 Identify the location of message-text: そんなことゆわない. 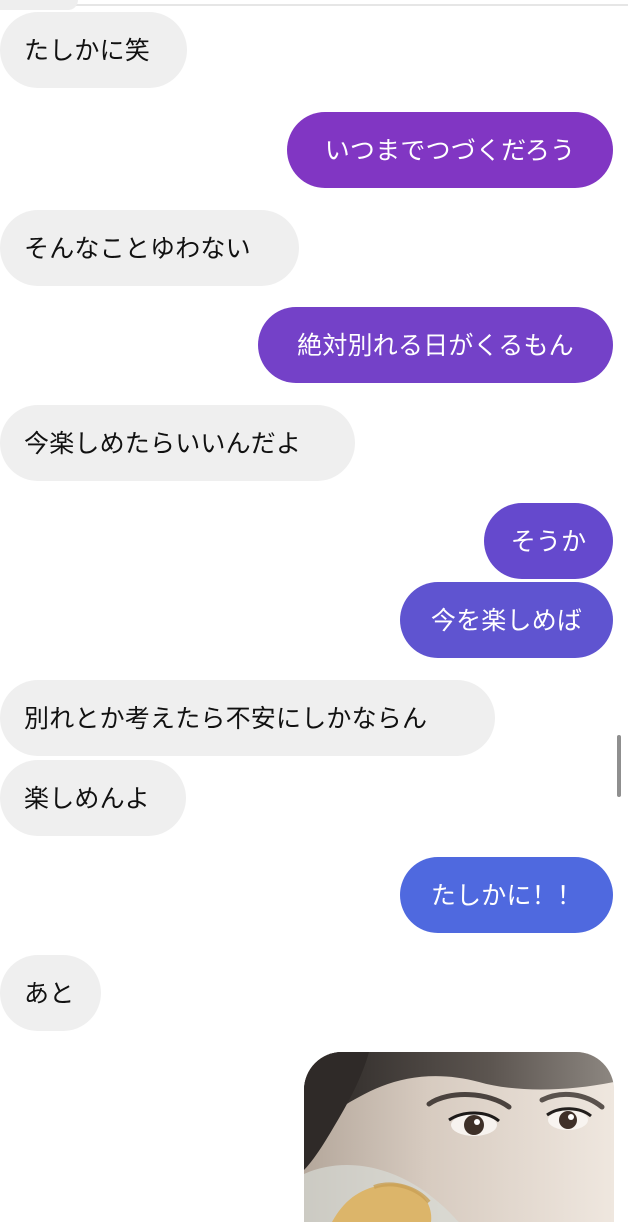
(137, 248).